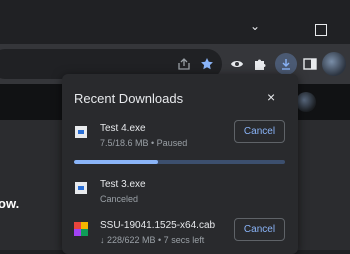 The image size is (350, 254). Describe the element at coordinates (123, 184) in the screenshot. I see `download-name: Test 3.exe` at that location.